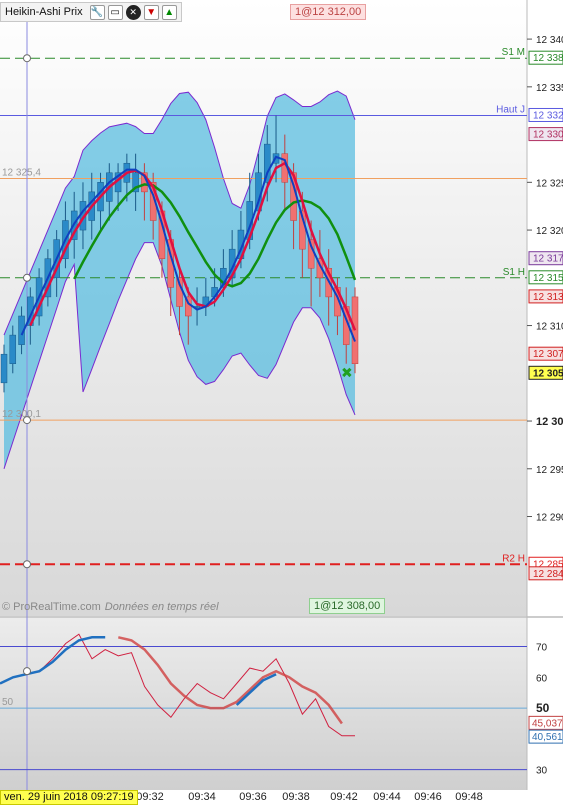 This screenshot has height=805, width=563. Describe the element at coordinates (548, 278) in the screenshot. I see `level-tag: 12 315` at that location.